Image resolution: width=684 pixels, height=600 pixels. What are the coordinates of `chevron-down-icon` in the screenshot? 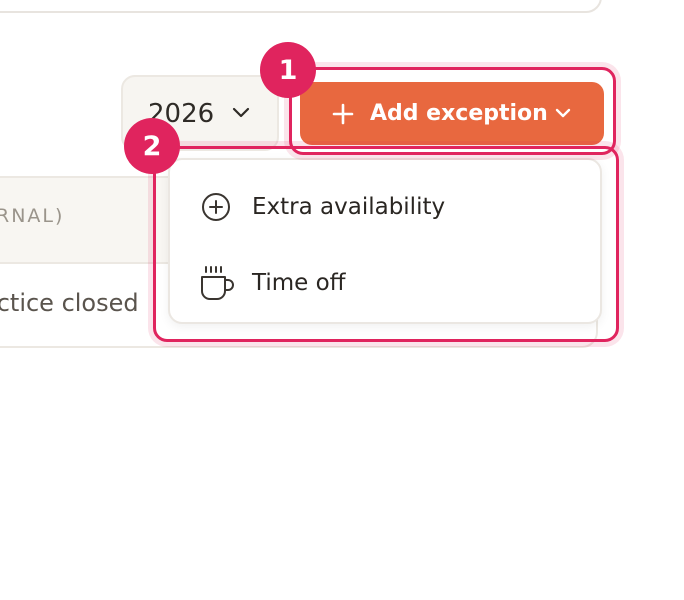 It's located at (241, 112).